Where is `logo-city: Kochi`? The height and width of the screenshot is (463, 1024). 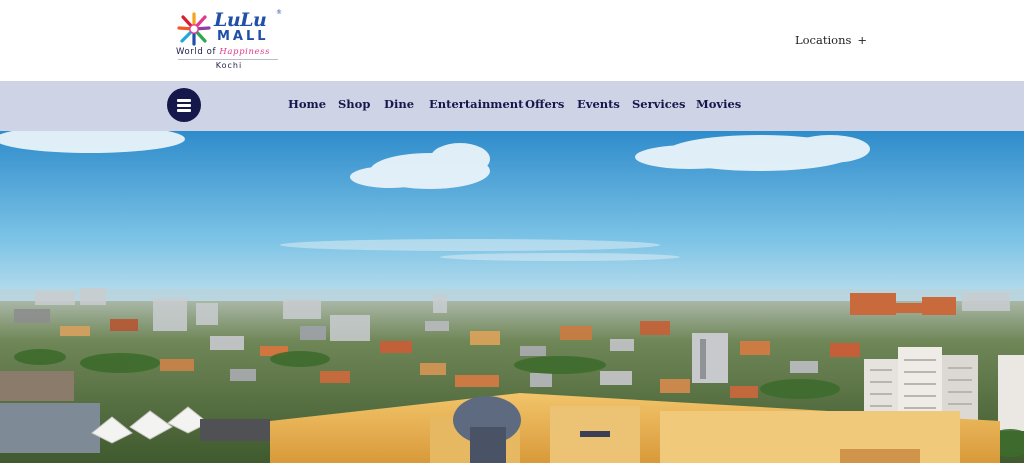 logo-city: Kochi is located at coordinates (229, 65).